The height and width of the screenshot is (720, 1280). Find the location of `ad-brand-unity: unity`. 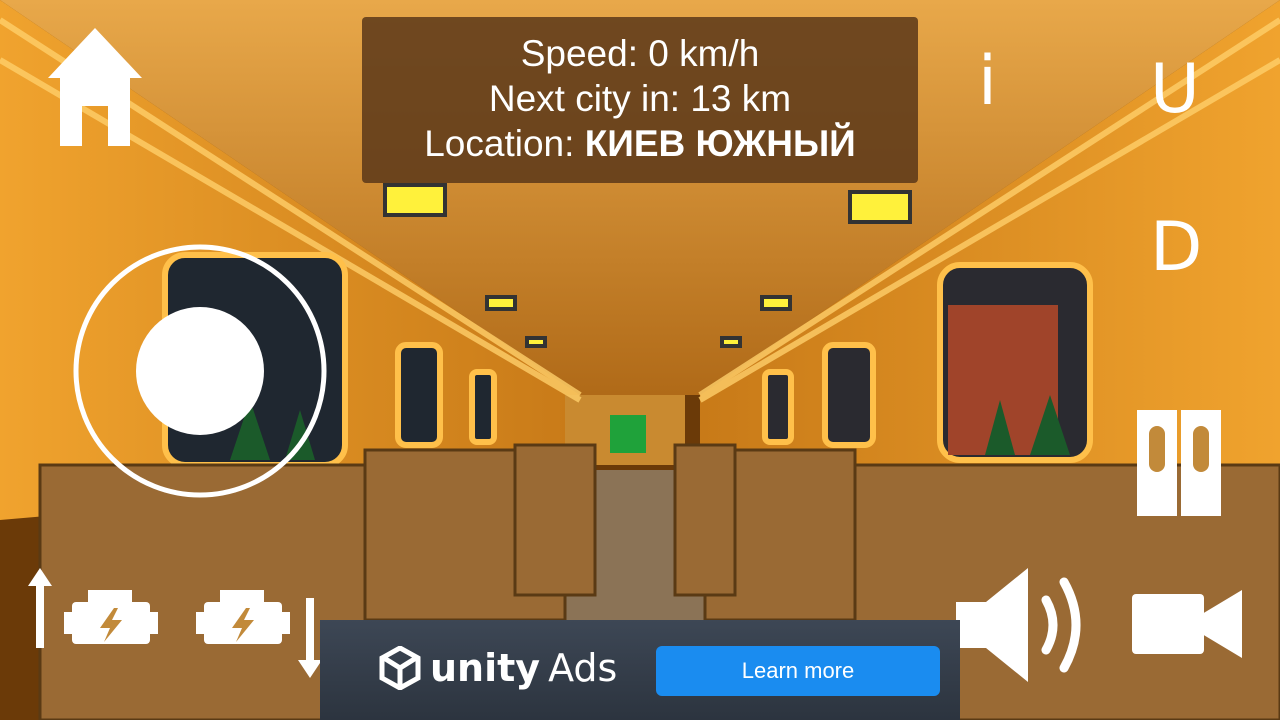

ad-brand-unity: unity is located at coordinates (485, 668).